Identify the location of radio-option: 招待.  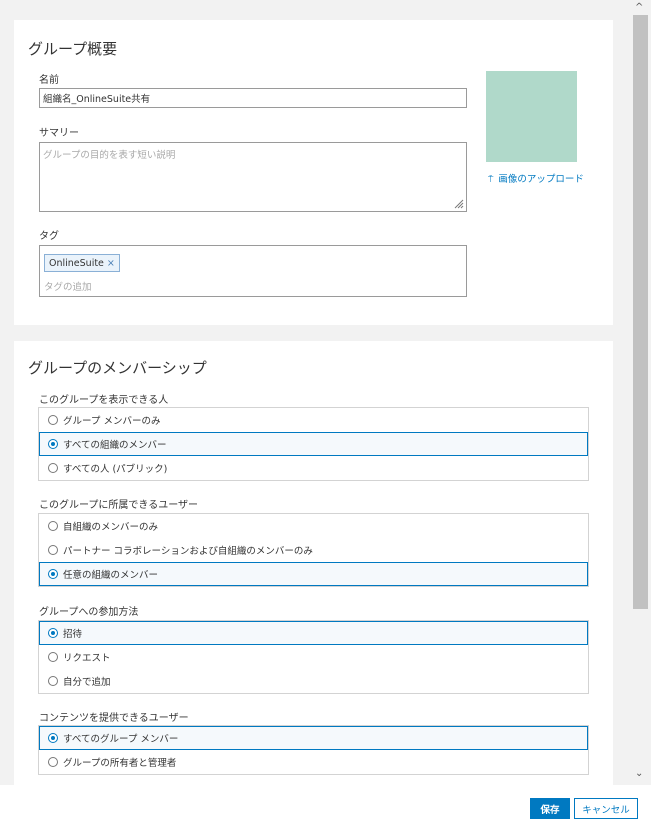
(313, 633).